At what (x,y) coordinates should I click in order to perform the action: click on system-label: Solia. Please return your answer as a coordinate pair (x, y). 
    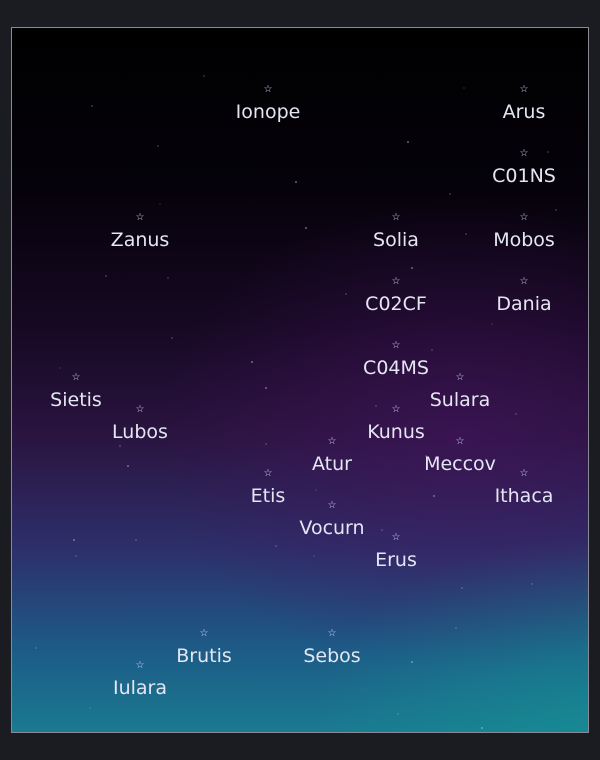
    Looking at the image, I should click on (396, 240).